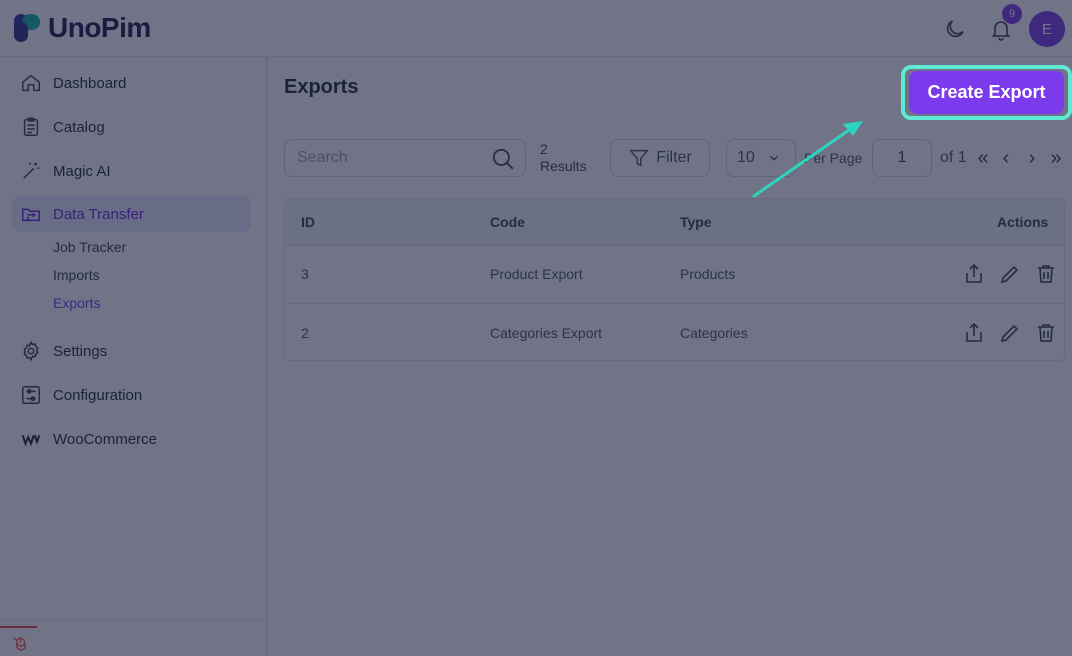 The height and width of the screenshot is (656, 1072). I want to click on sidebar-item-label: Settings, so click(80, 351).